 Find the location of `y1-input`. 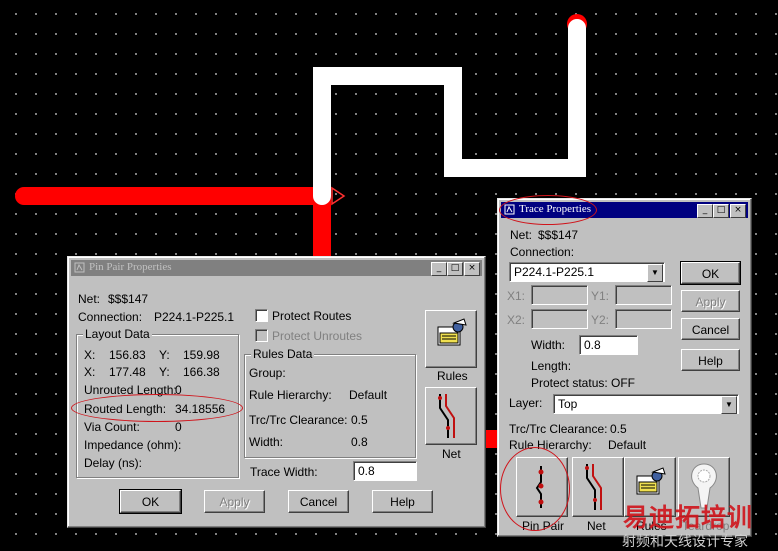

y1-input is located at coordinates (643, 295).